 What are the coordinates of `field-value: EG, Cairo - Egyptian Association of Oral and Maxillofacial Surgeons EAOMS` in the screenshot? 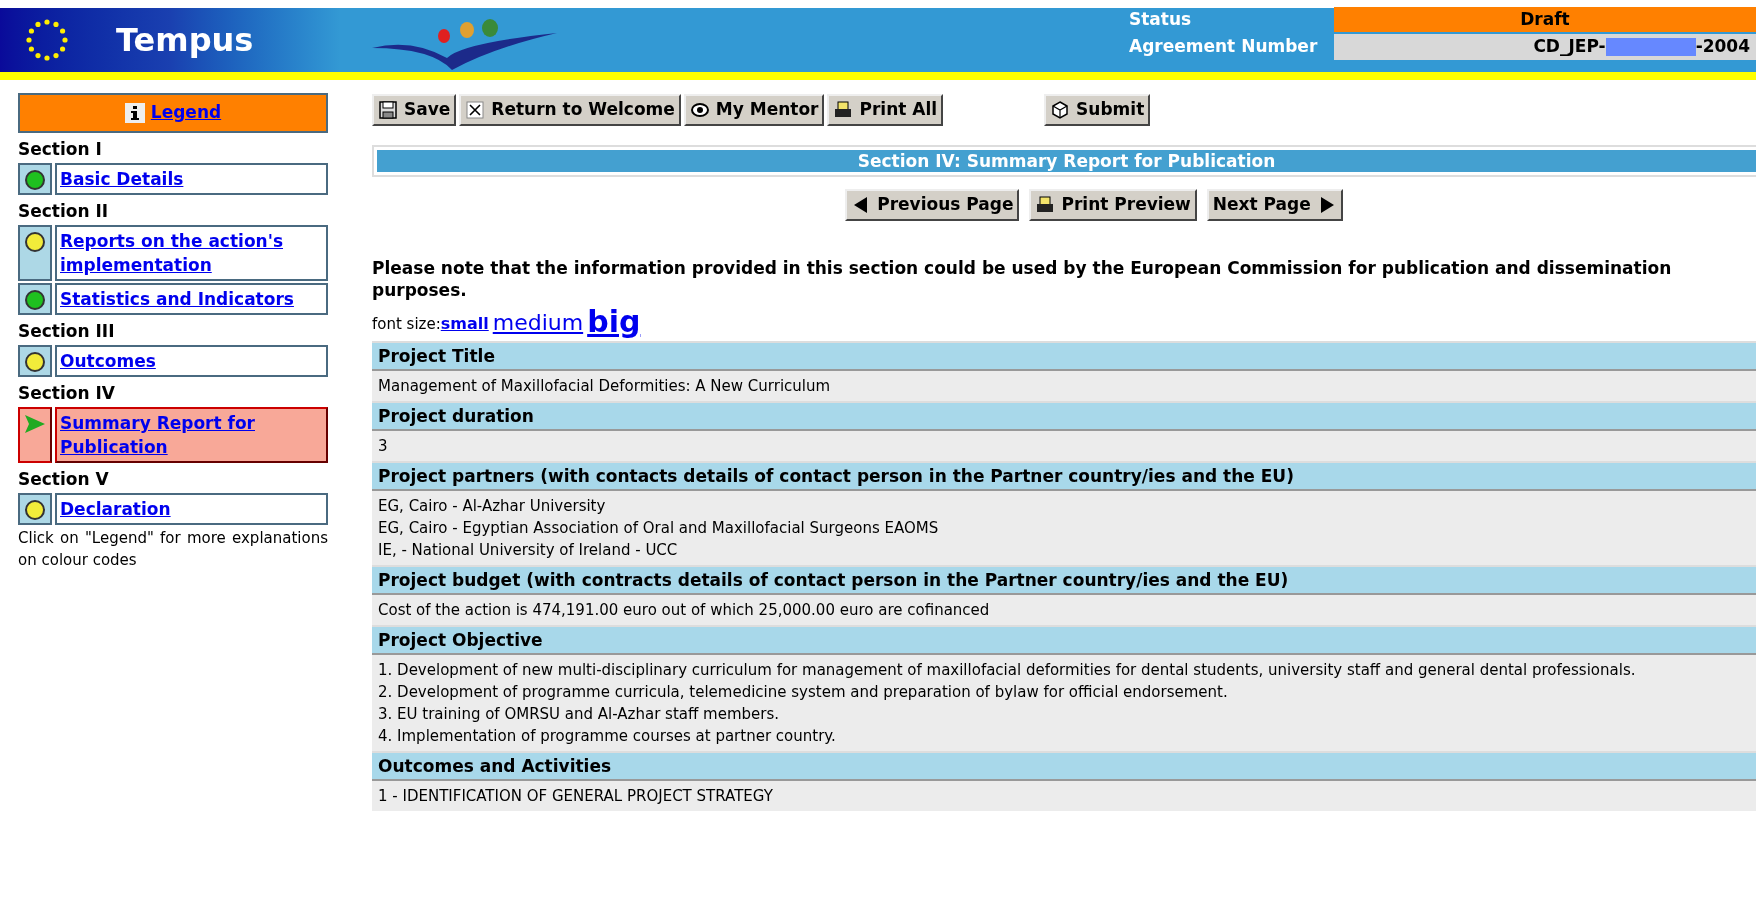 It's located at (659, 528).